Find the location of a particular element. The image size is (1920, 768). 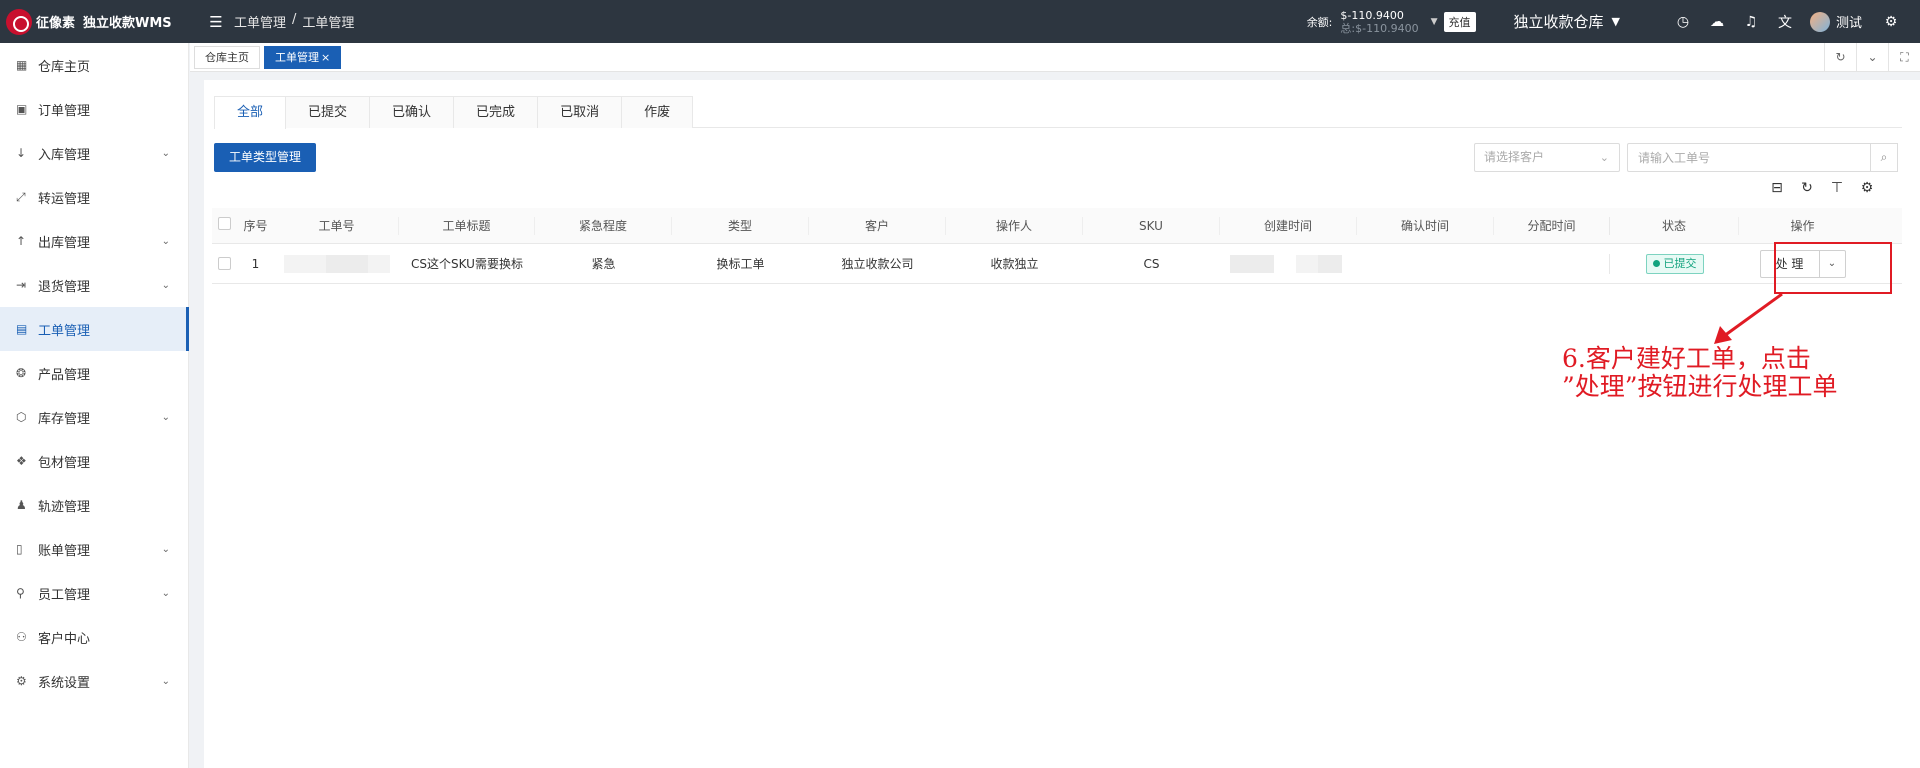

row-ticket-no is located at coordinates (337, 263).